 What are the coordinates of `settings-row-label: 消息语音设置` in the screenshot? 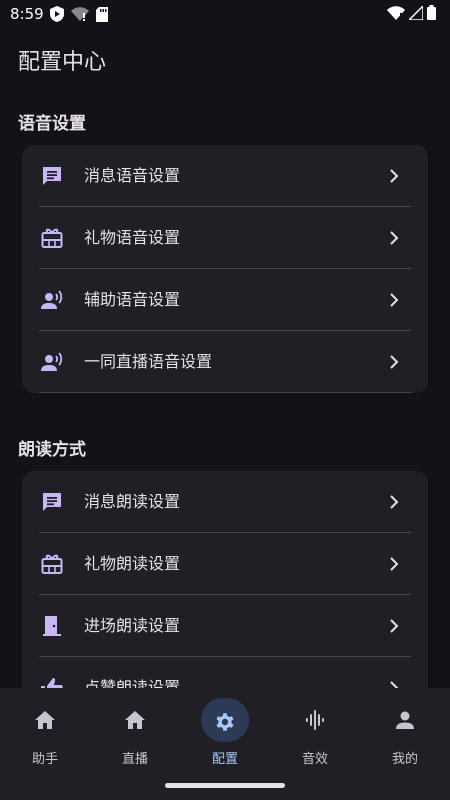 It's located at (132, 175).